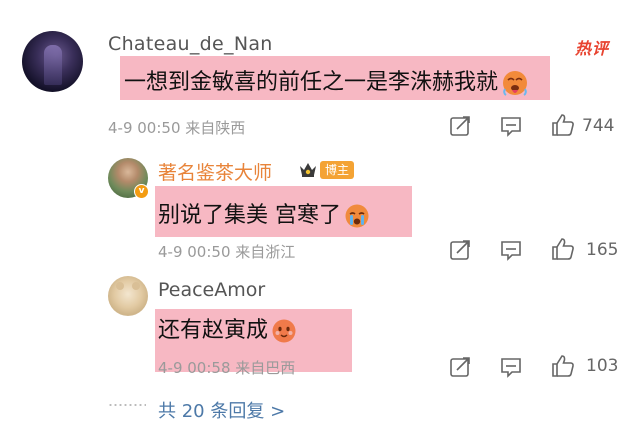 This screenshot has width=640, height=424. Describe the element at coordinates (337, 170) in the screenshot. I see `blogger-badge: 博主` at that location.